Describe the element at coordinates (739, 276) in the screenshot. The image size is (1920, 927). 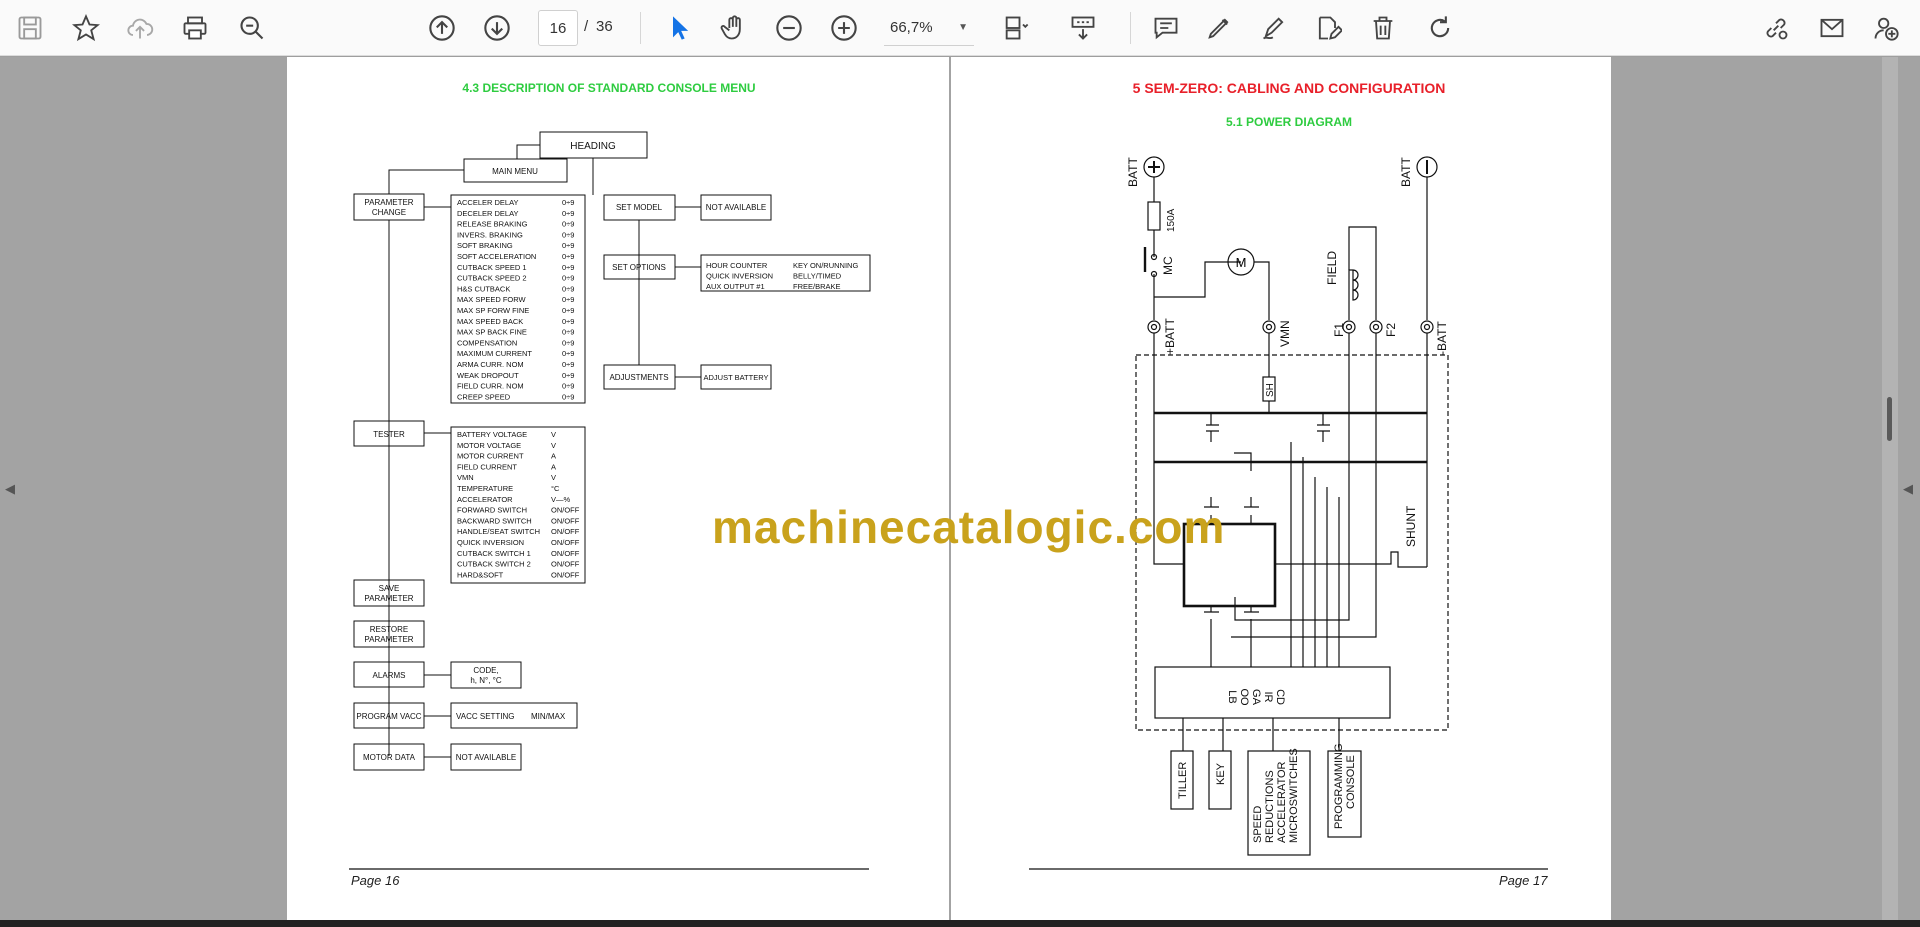
I see `option-row-label: QUICK INVERSION` at that location.